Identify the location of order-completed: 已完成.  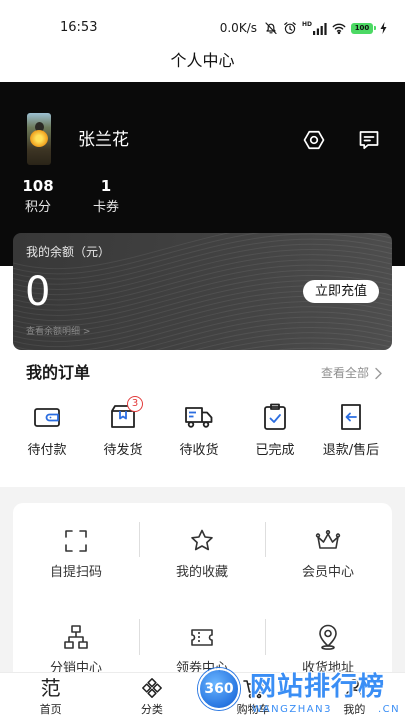
(275, 432).